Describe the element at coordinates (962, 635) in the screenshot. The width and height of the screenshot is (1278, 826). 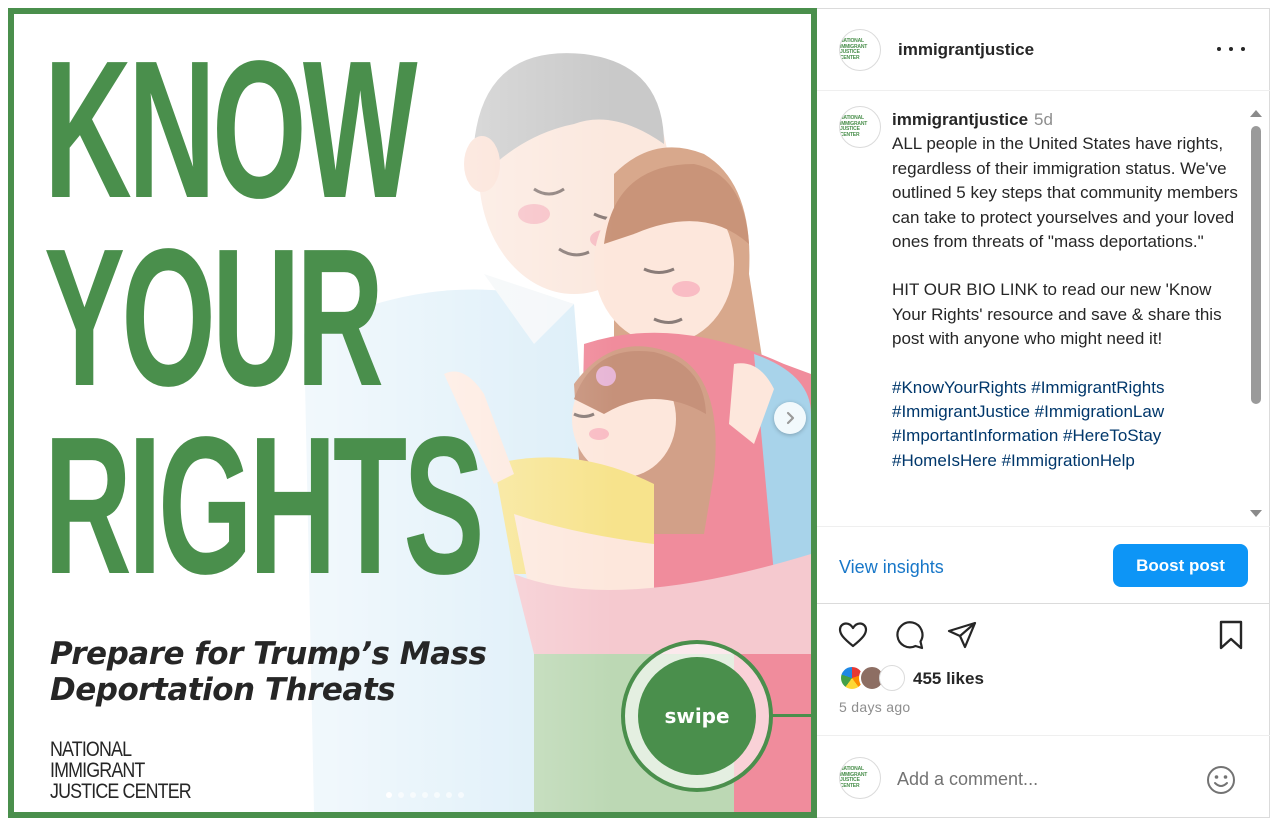
I see `share-icon` at that location.